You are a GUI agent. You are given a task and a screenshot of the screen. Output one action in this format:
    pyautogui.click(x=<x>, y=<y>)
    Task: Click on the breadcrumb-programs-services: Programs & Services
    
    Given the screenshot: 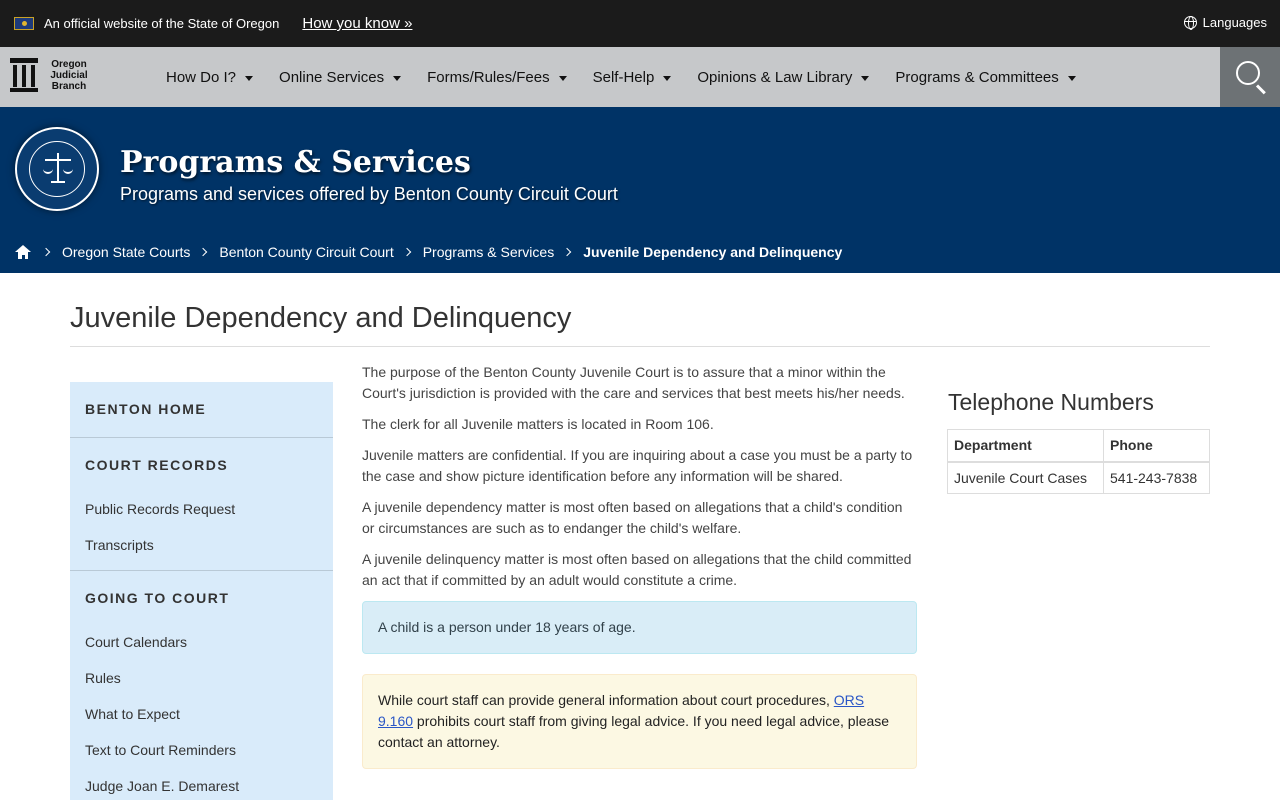 What is the action you would take?
    pyautogui.click(x=488, y=252)
    